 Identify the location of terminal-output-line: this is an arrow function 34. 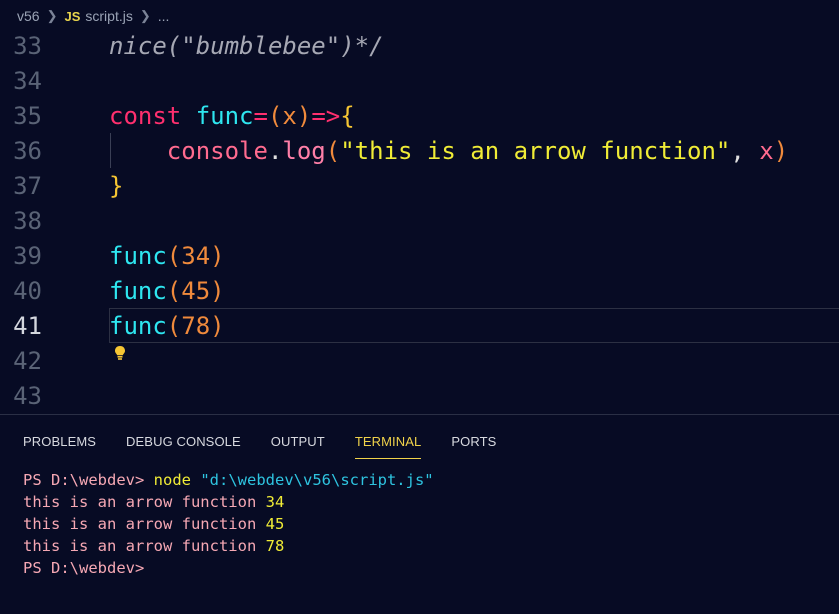
(228, 502).